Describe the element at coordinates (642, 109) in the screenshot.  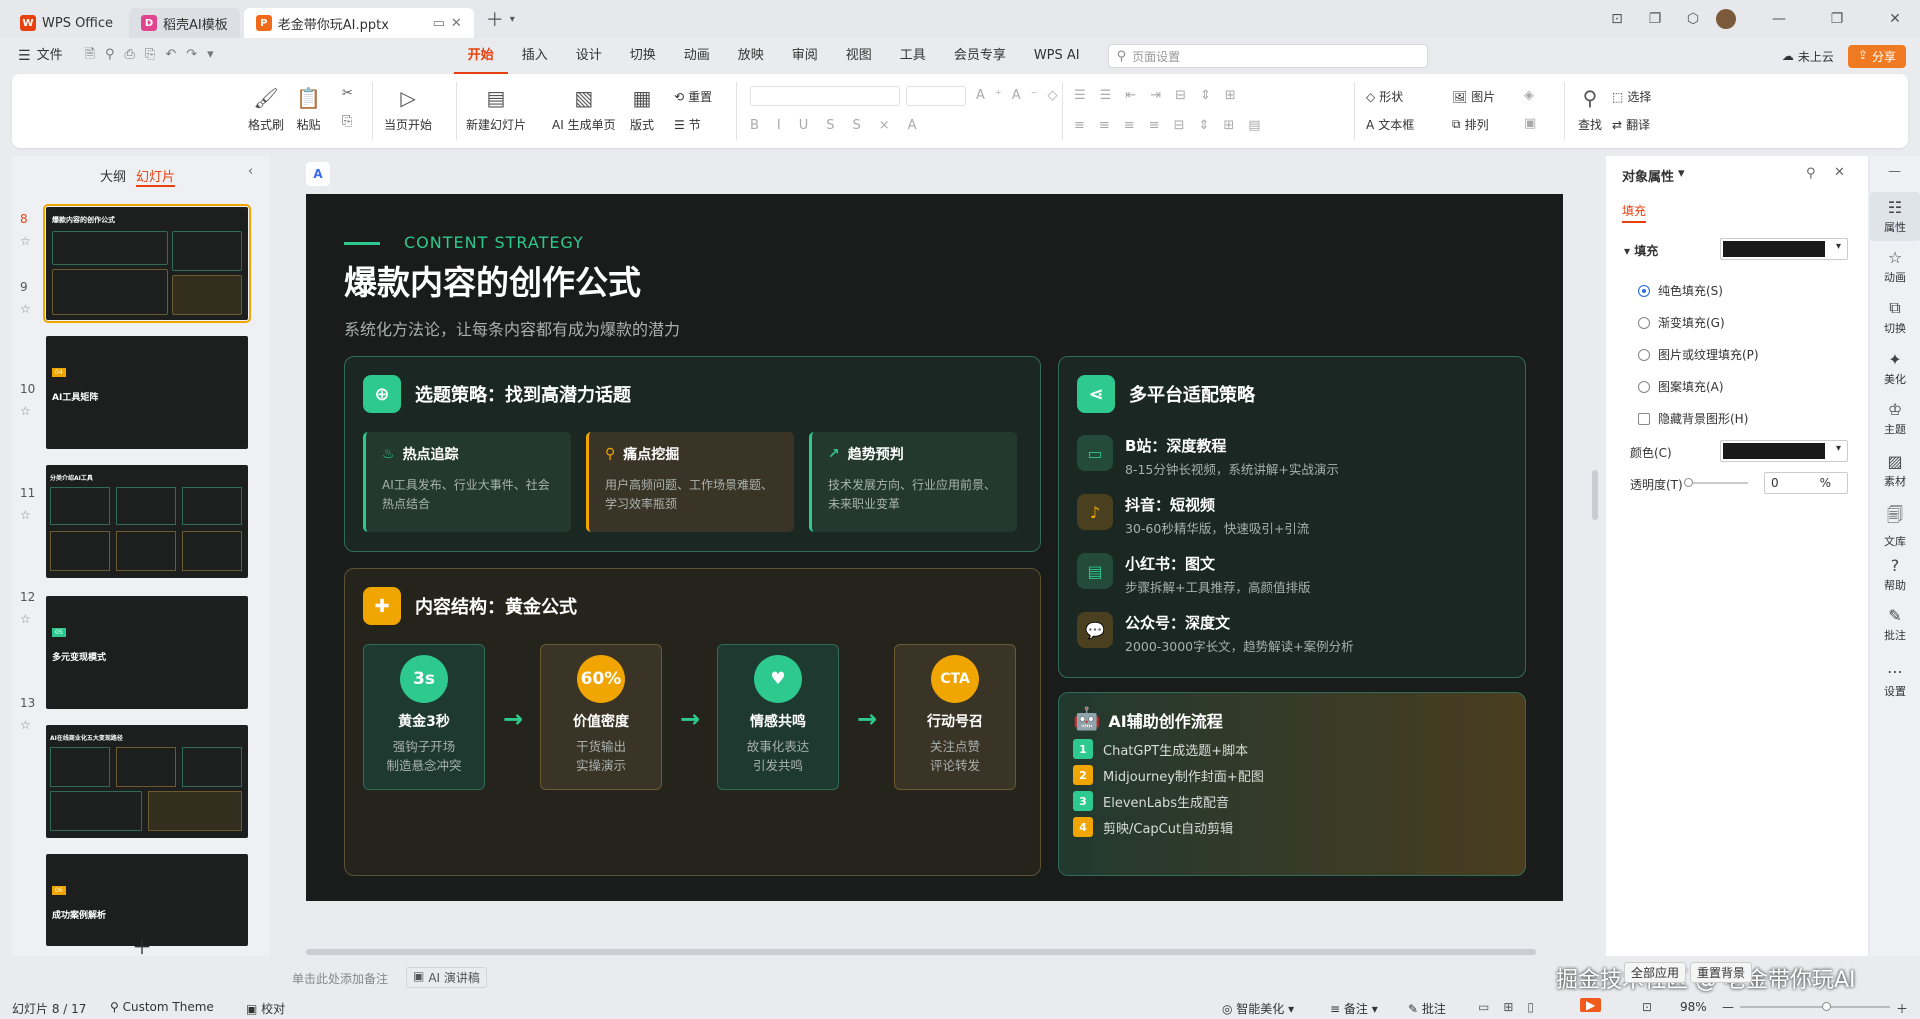
I see `layout-button: ▦ 版式` at that location.